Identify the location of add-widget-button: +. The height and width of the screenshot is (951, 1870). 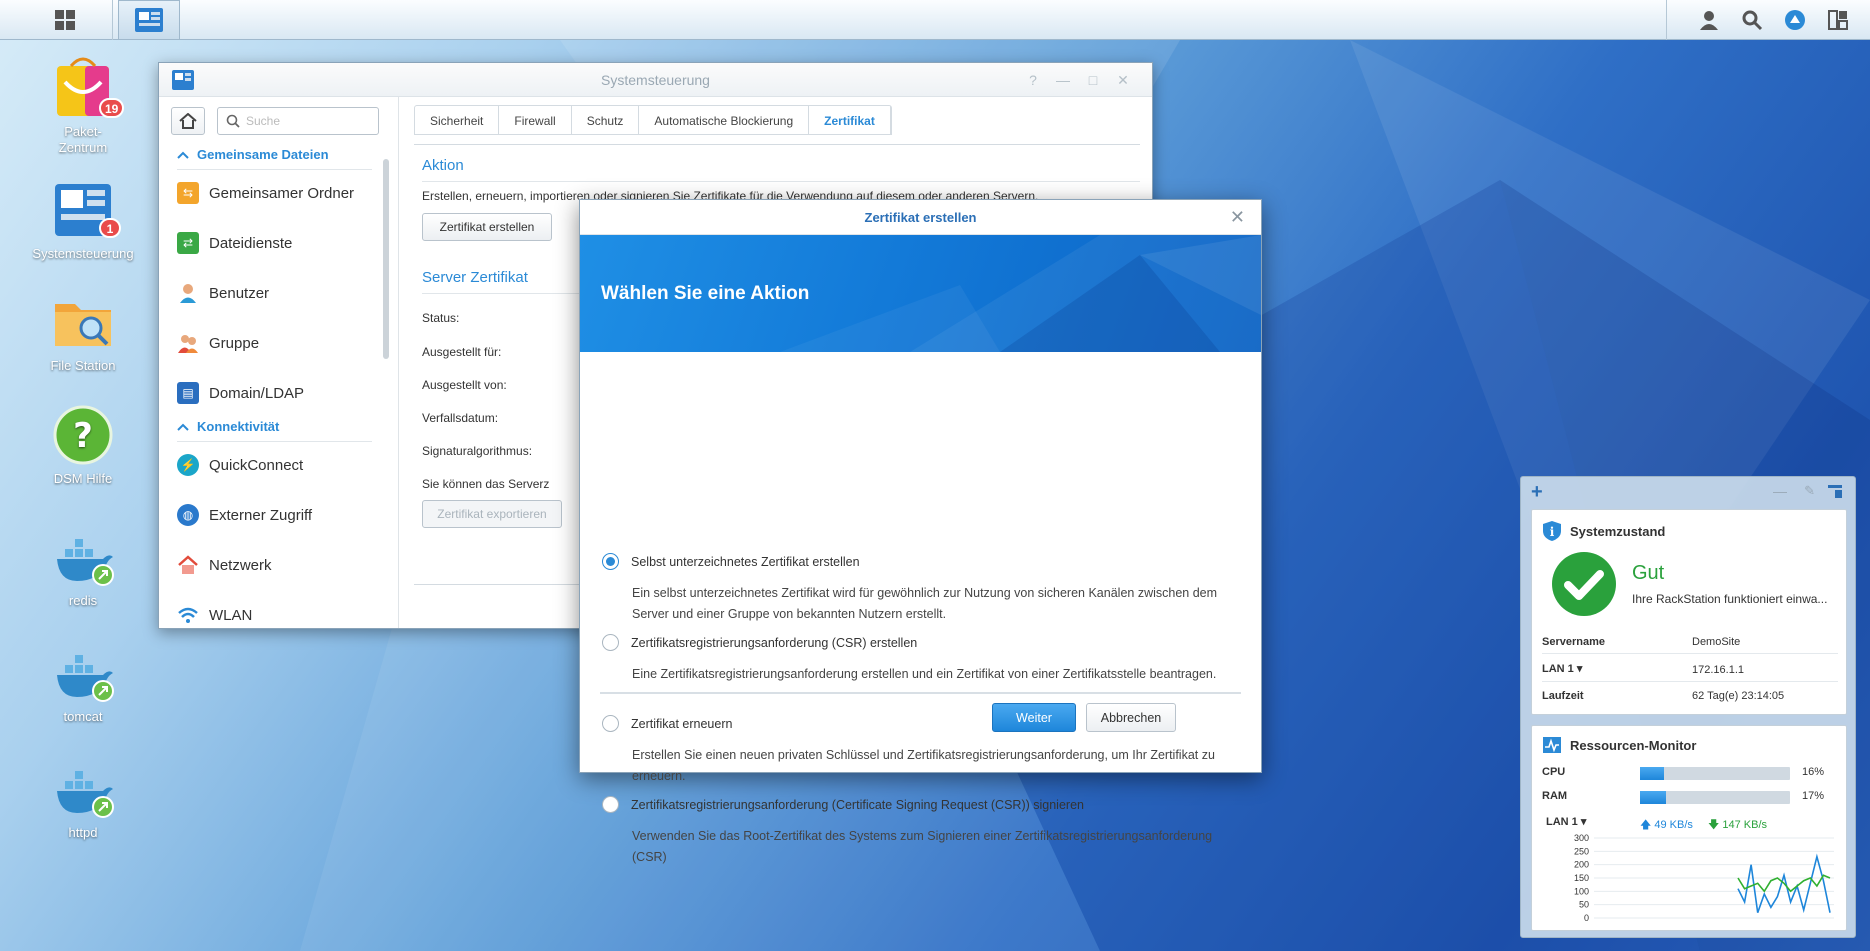
(1537, 492).